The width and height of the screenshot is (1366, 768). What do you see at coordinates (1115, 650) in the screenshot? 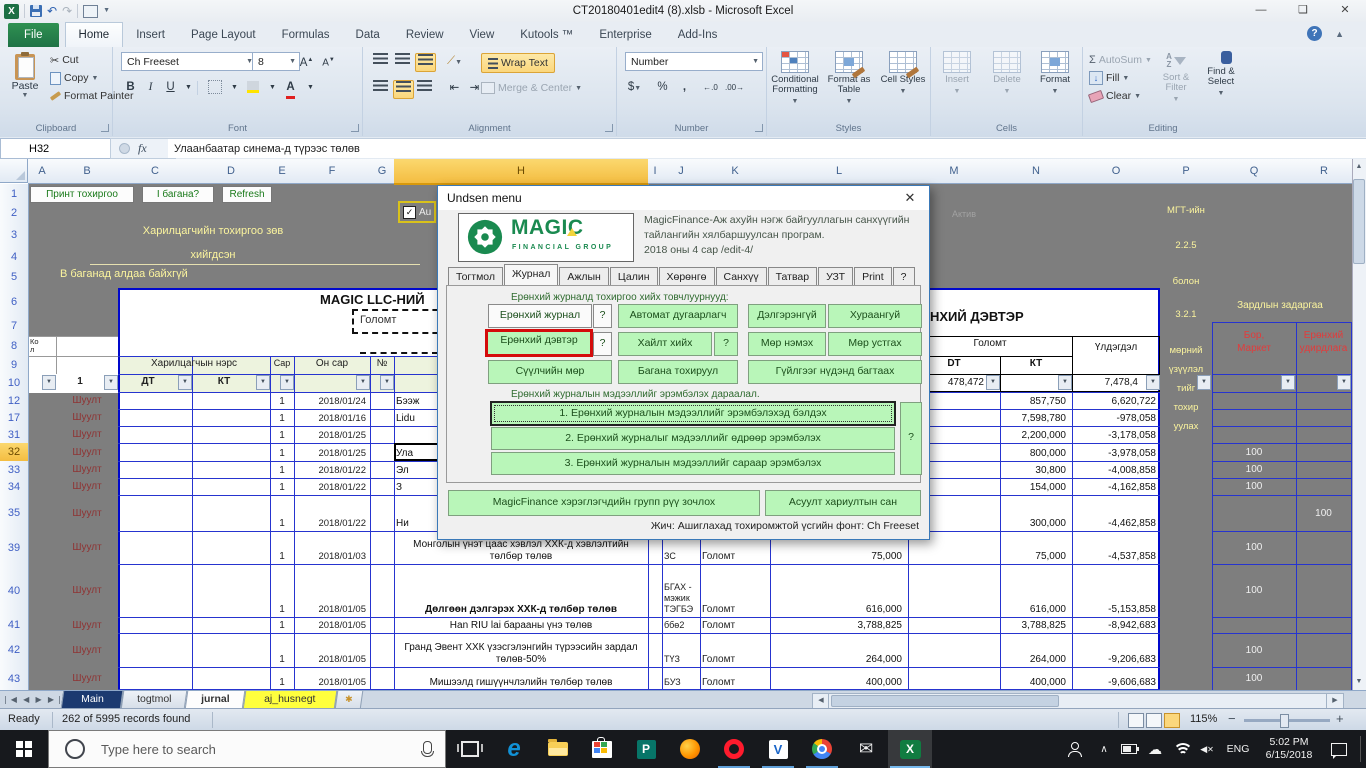
I see `balance-cell: -9,206,683` at bounding box center [1115, 650].